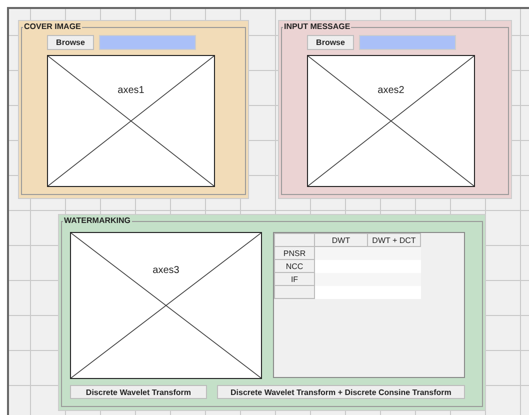 This screenshot has width=529, height=415. I want to click on axes-label: axes1, so click(131, 90).